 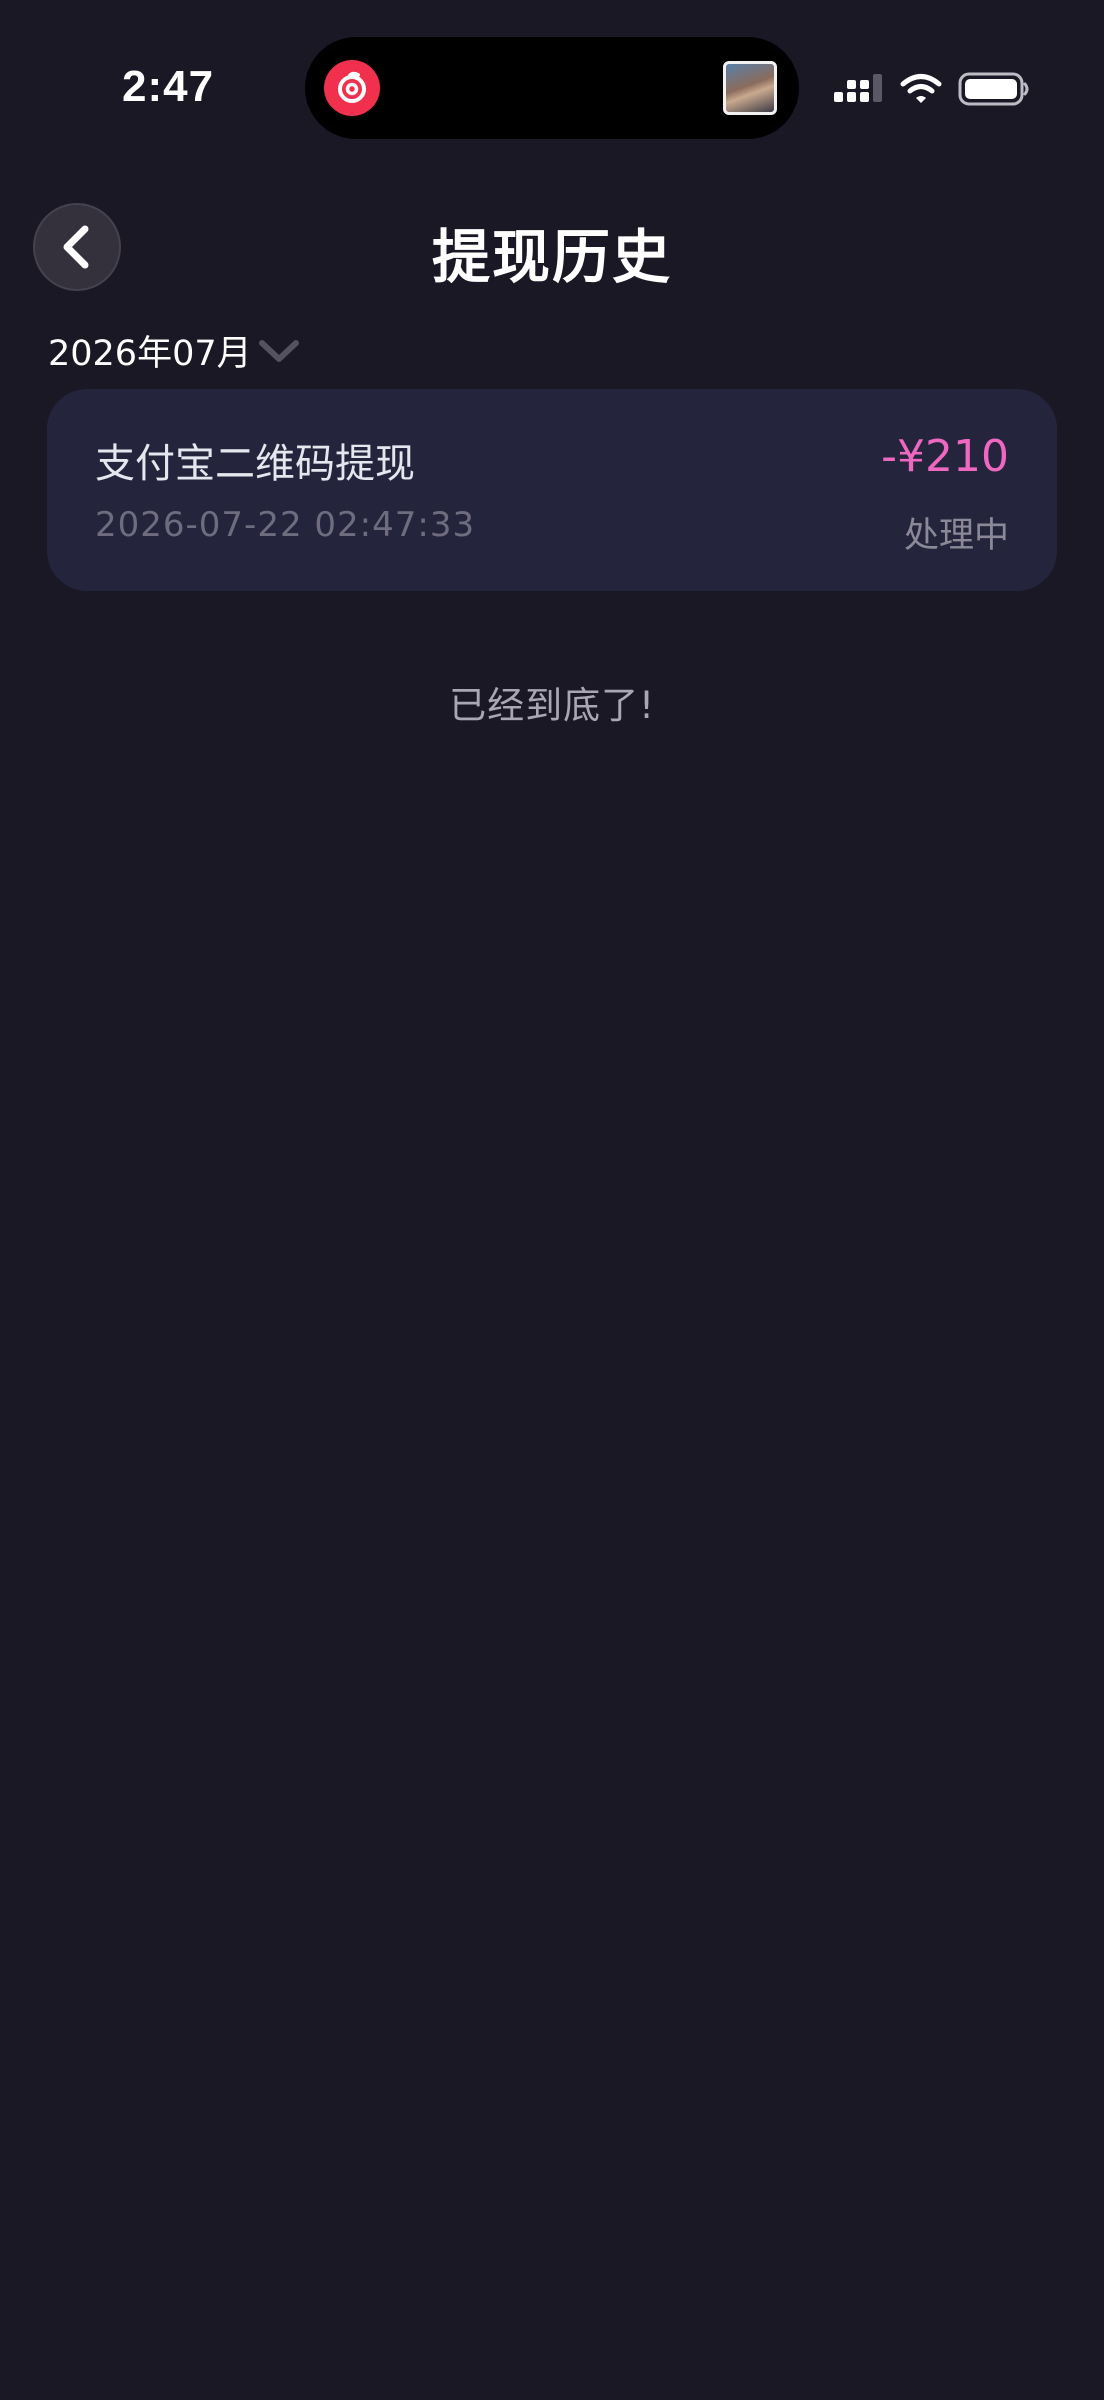 I want to click on end-of-list-text: 已经到底了!, so click(x=552, y=705).